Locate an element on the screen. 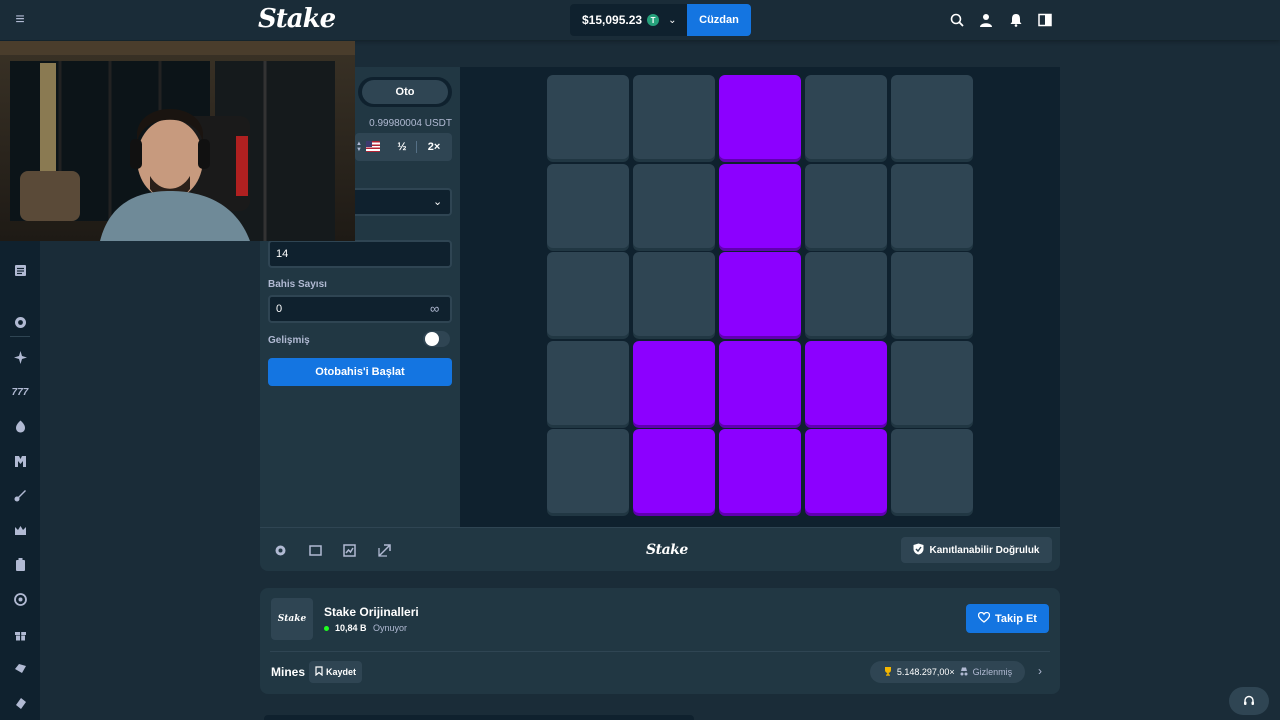 This screenshot has height=720, width=1280. multiplier-divider is located at coordinates (416, 147).